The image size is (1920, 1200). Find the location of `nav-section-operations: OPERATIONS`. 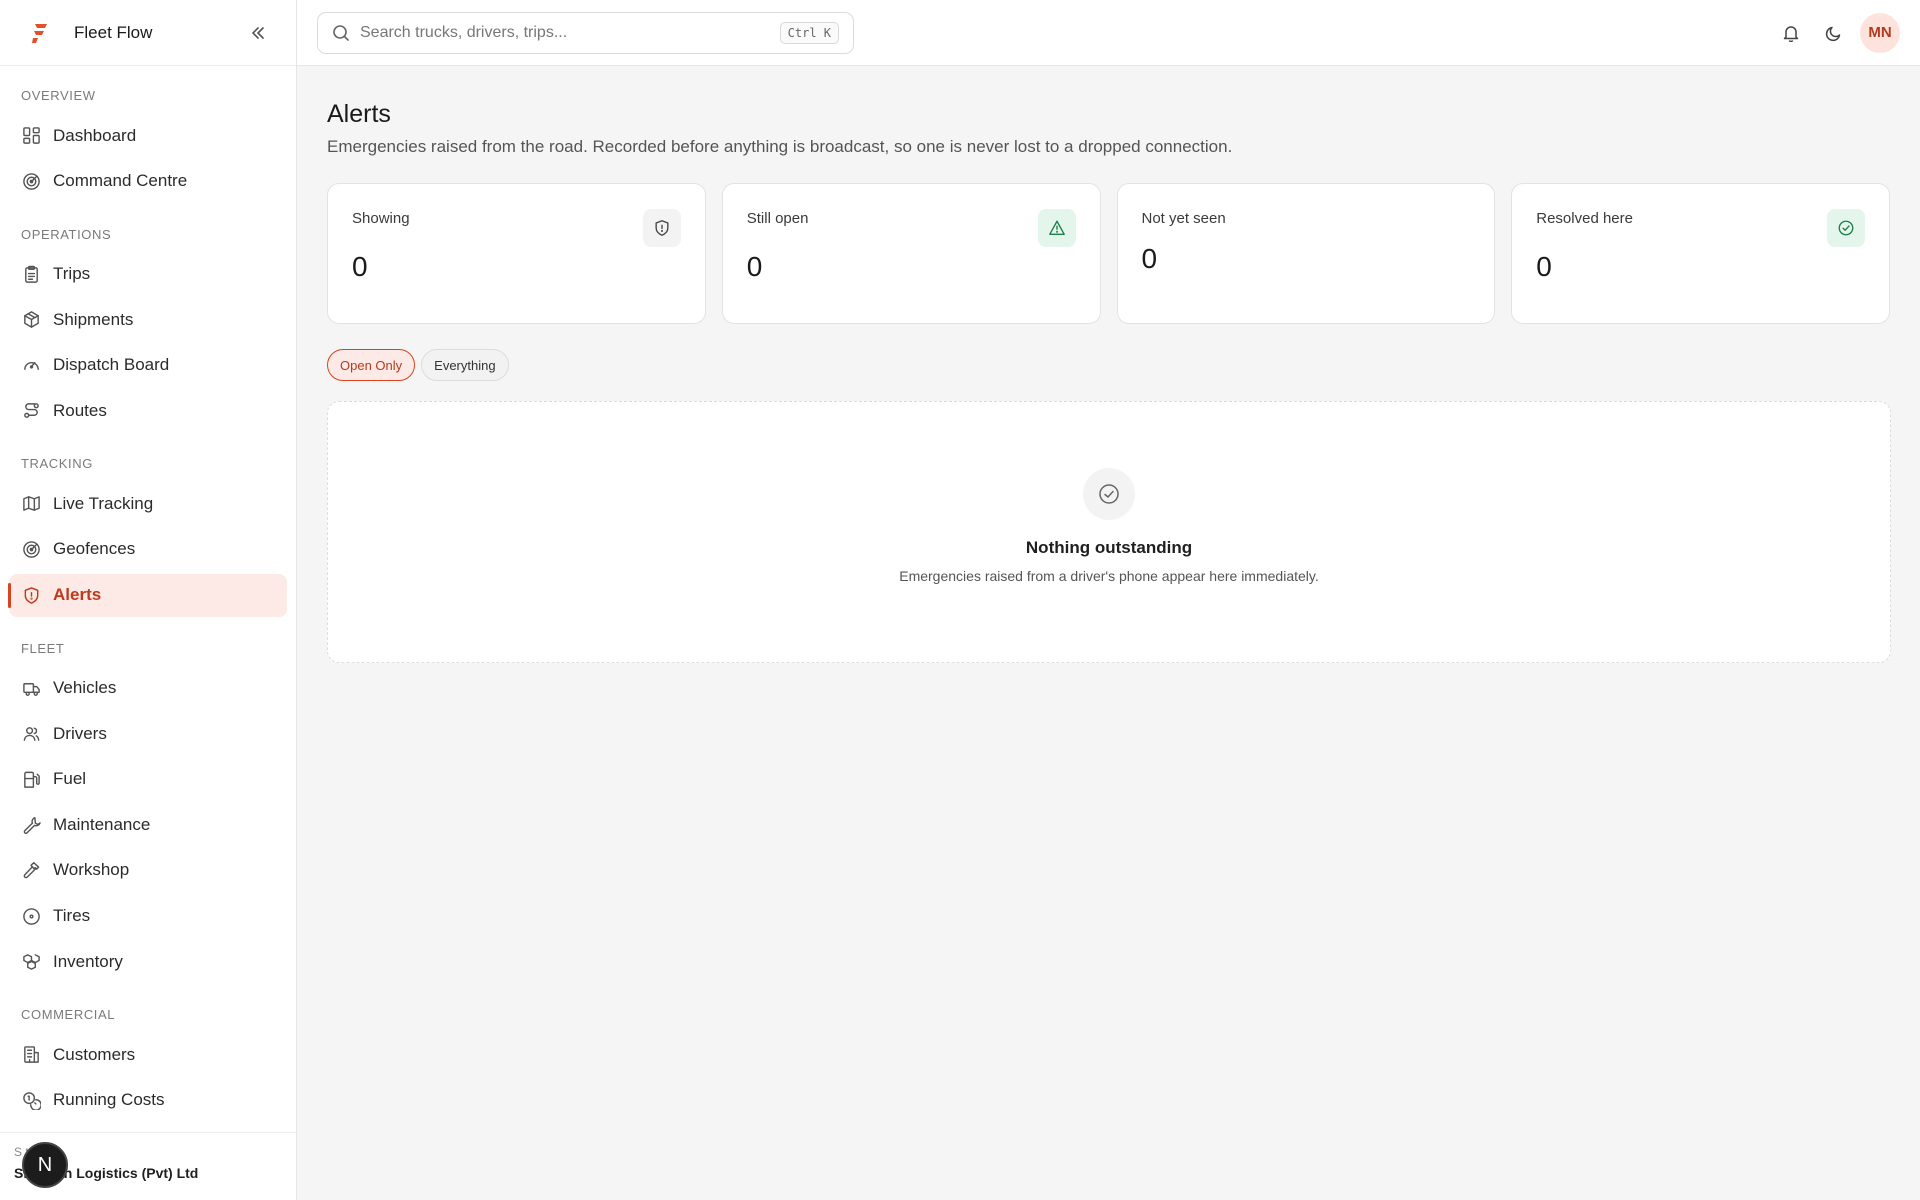

nav-section-operations: OPERATIONS is located at coordinates (66, 234).